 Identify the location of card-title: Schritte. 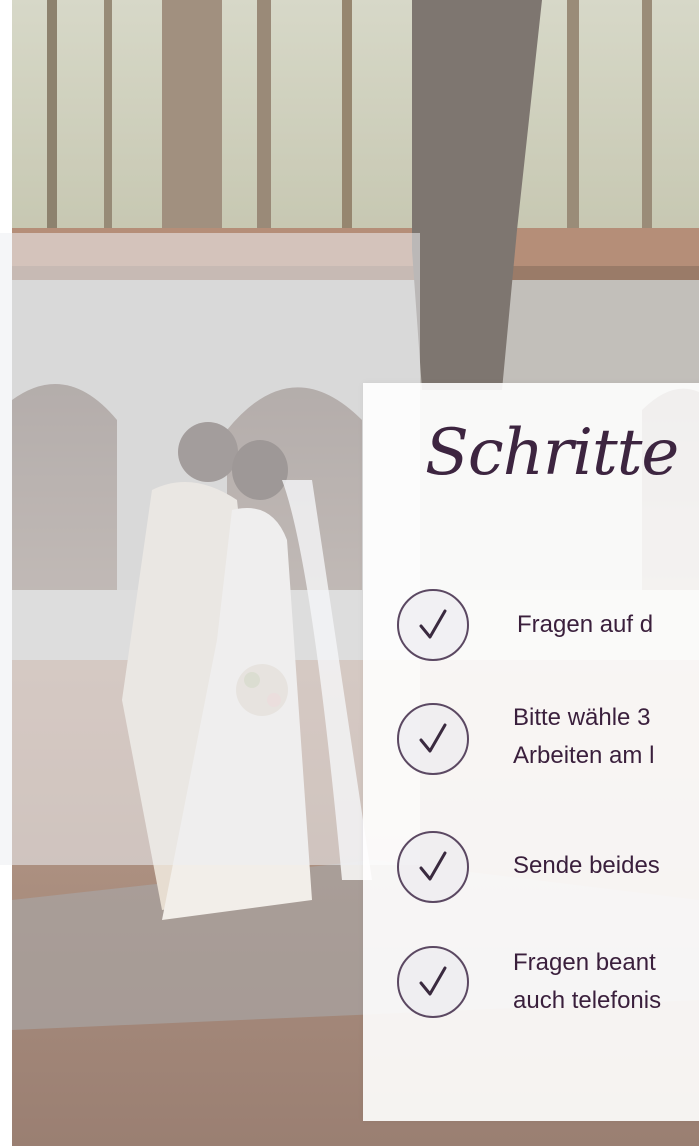
(552, 453).